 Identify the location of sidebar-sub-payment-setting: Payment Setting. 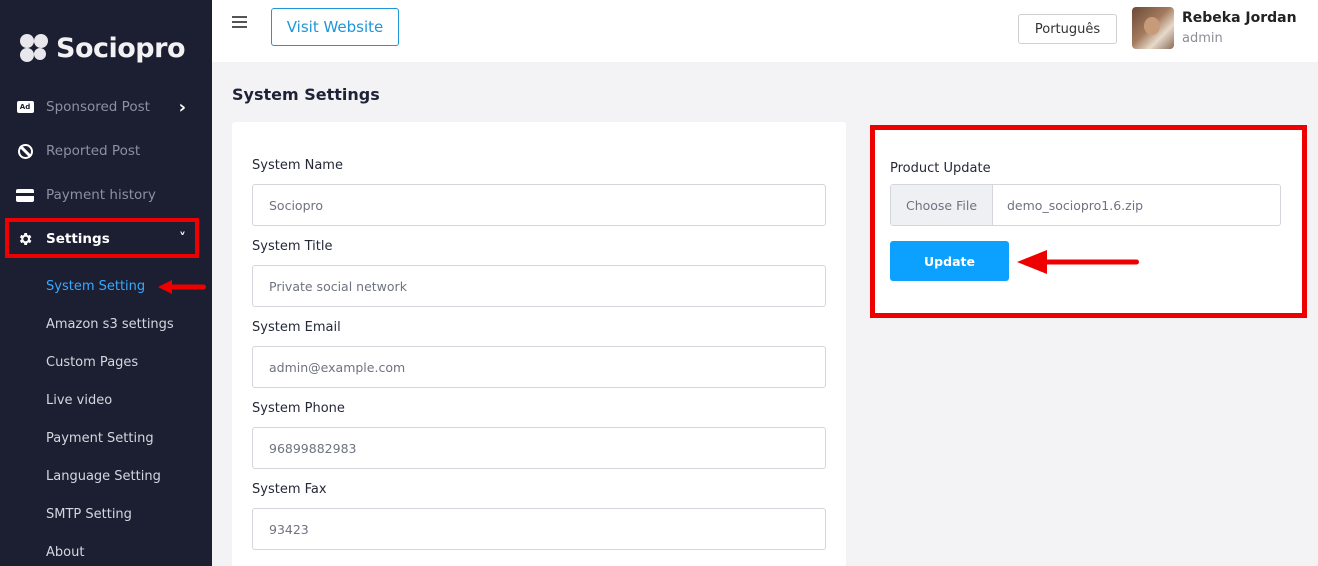
(100, 438).